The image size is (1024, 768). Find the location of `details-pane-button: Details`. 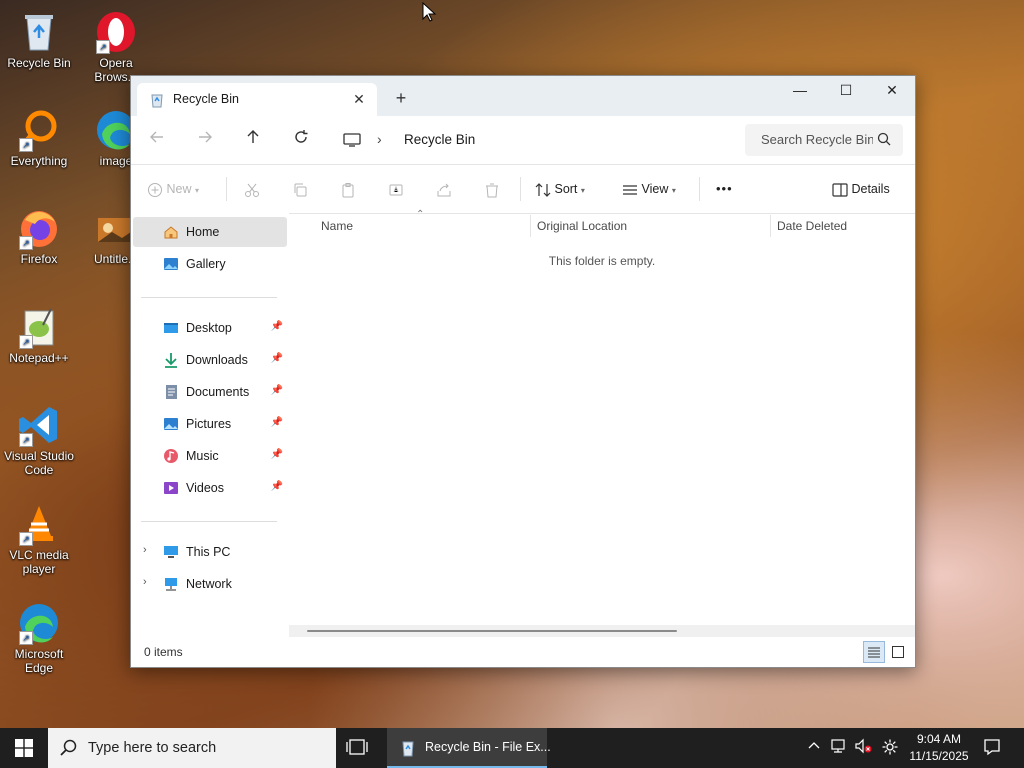

details-pane-button: Details is located at coordinates (861, 189).